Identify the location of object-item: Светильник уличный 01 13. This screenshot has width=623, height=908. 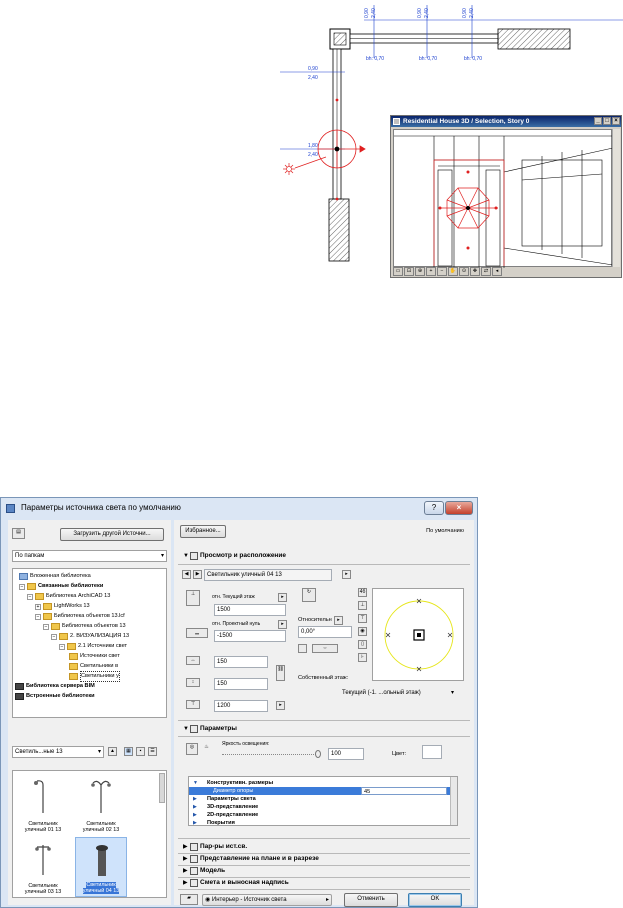
(43, 805).